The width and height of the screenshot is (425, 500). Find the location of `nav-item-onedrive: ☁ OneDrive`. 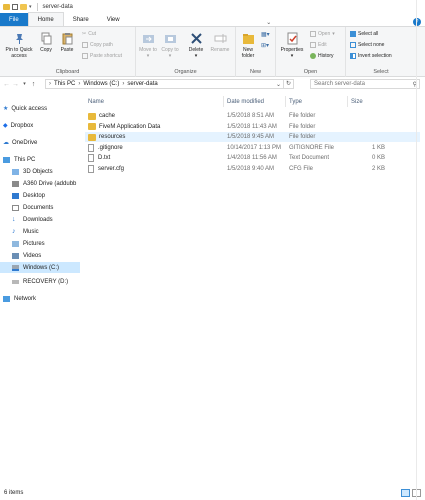

nav-item-onedrive: ☁ OneDrive is located at coordinates (40, 142).